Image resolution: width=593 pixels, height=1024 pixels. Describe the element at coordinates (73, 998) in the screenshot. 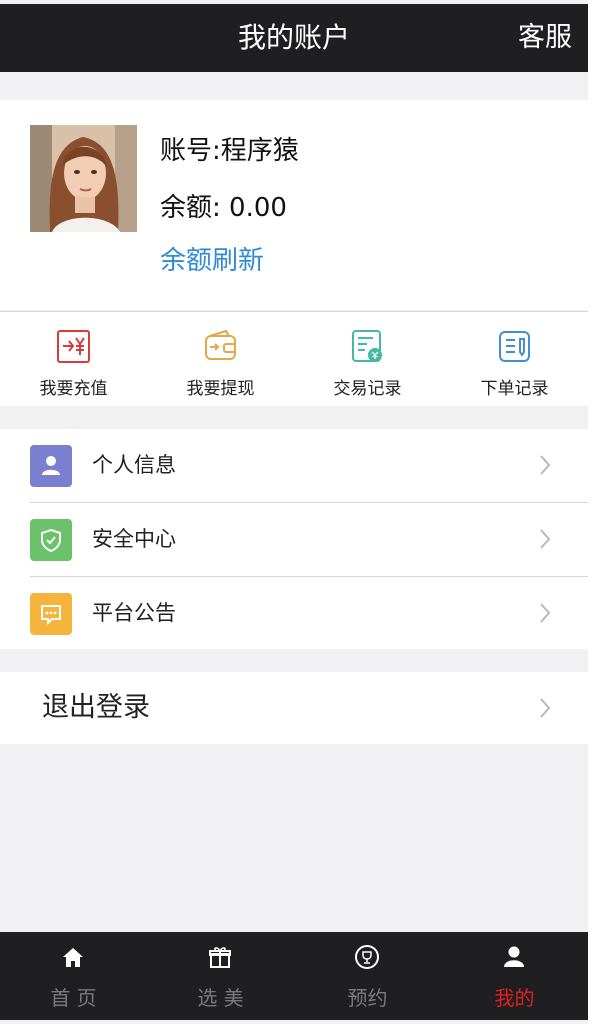

I see `tab-label: 首 页` at that location.